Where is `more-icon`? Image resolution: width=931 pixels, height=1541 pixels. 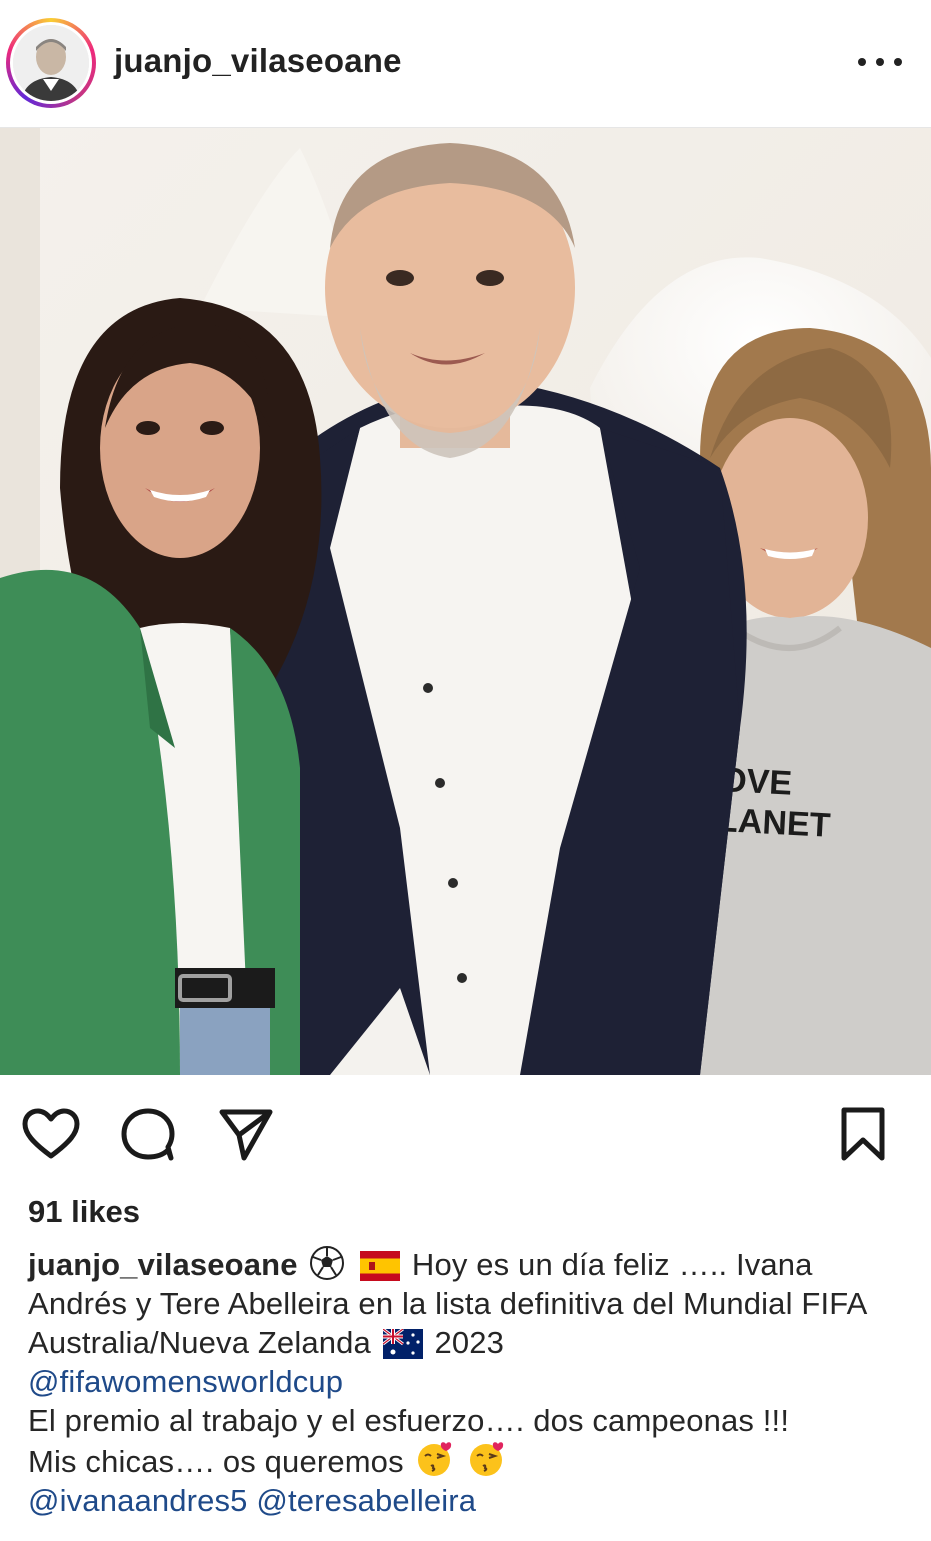
more-icon is located at coordinates (880, 62).